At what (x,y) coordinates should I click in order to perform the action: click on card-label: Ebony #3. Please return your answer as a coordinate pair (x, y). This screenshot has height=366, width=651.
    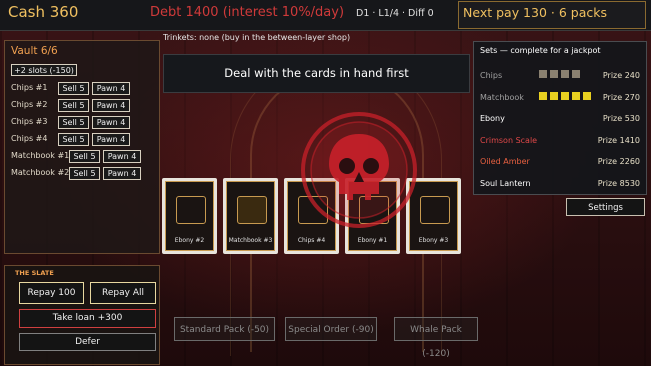
    Looking at the image, I should click on (433, 240).